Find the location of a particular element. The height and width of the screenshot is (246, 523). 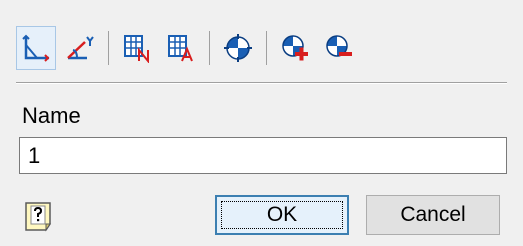

target-button is located at coordinates (238, 48).